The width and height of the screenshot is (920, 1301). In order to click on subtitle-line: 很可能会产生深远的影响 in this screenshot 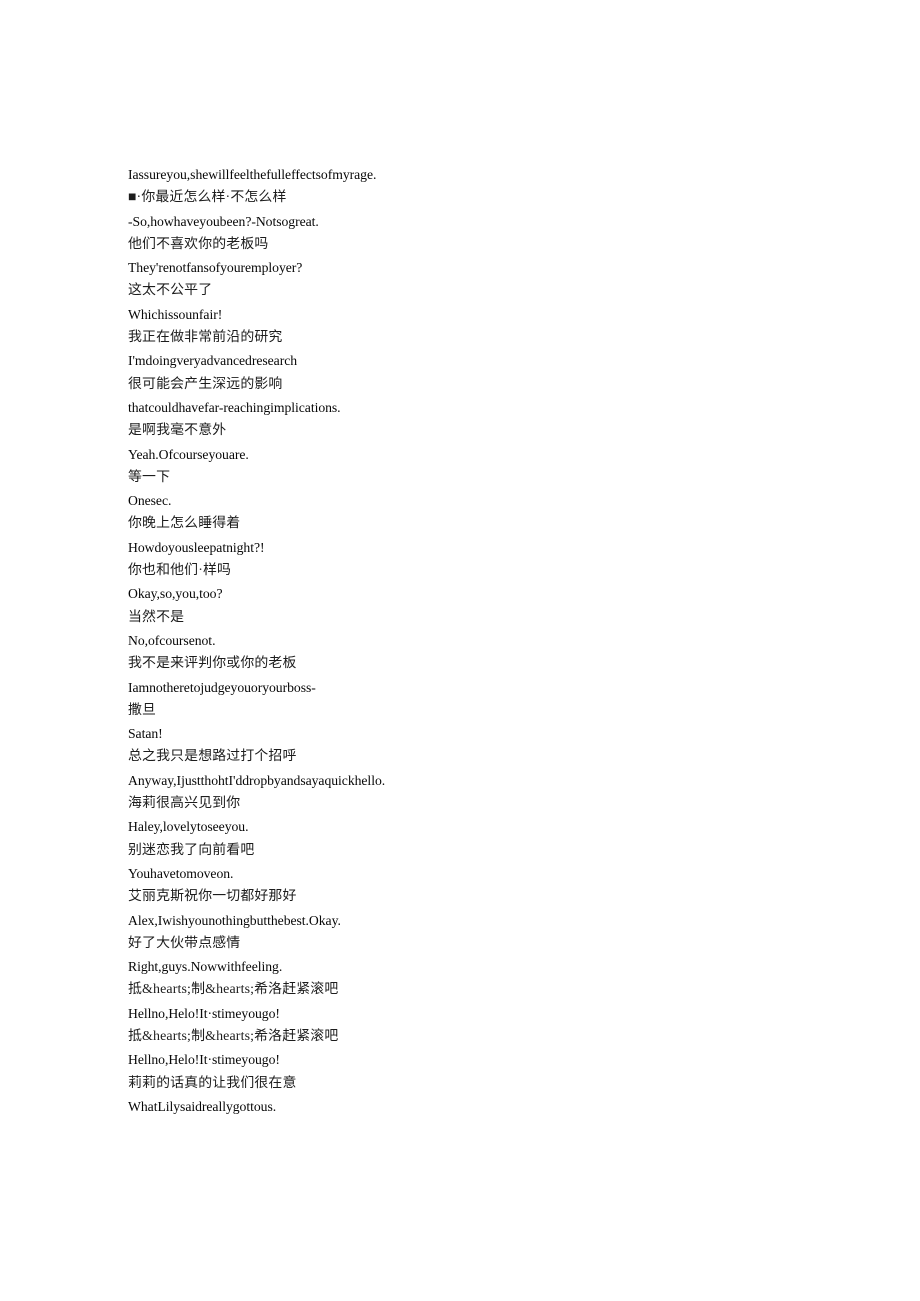, I will do `click(205, 384)`.